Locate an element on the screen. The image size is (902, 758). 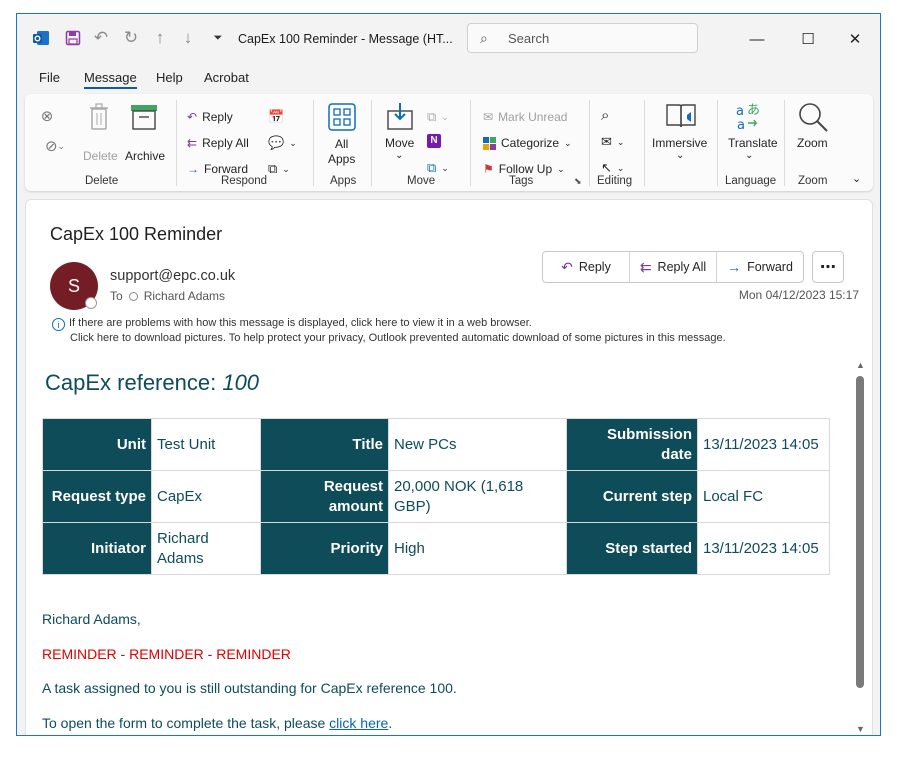
categorize-button: Categorize ⌄ is located at coordinates (527, 143).